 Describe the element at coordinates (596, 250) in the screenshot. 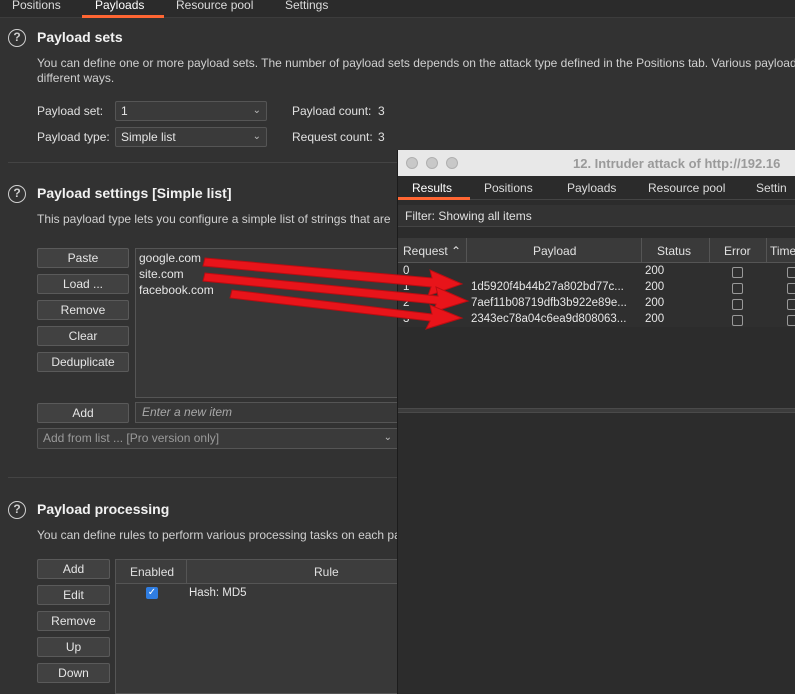

I see `results-table-header: Request ⌃ Payload Status Error Time` at that location.